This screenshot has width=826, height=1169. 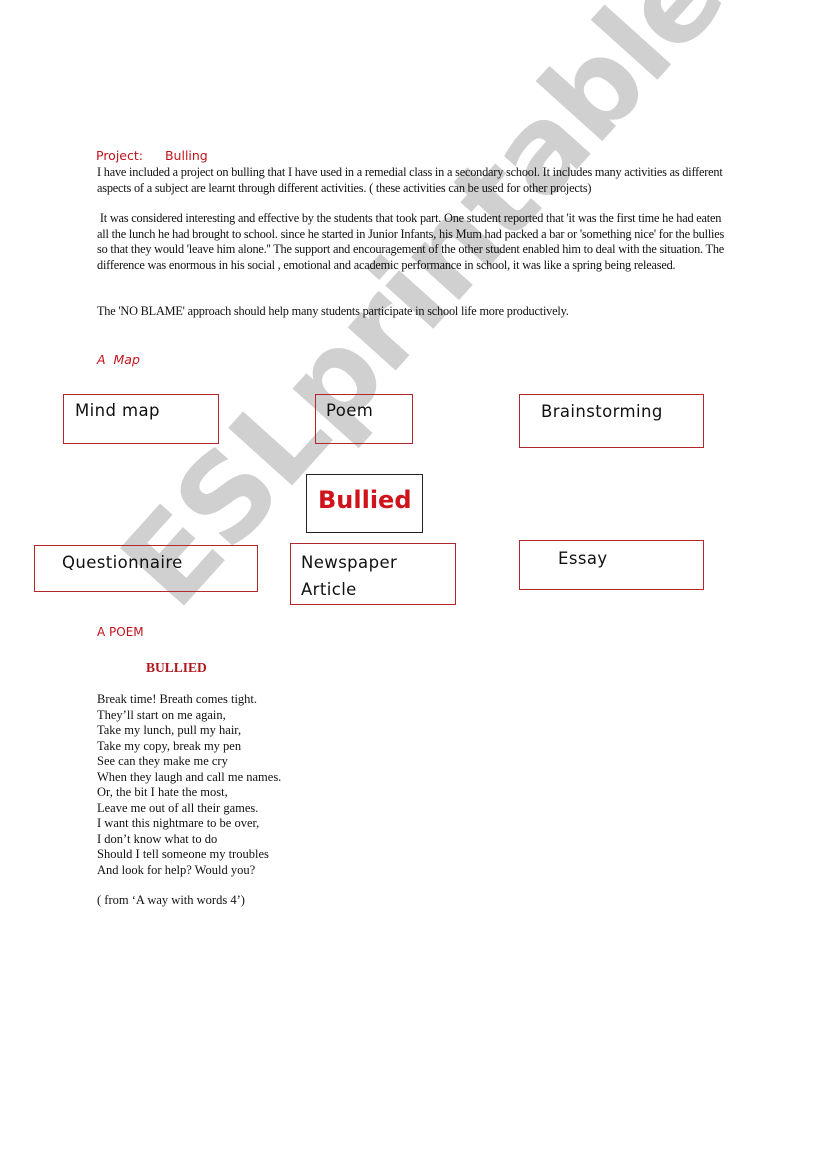 What do you see at coordinates (365, 500) in the screenshot?
I see `map-center-label: Bullied` at bounding box center [365, 500].